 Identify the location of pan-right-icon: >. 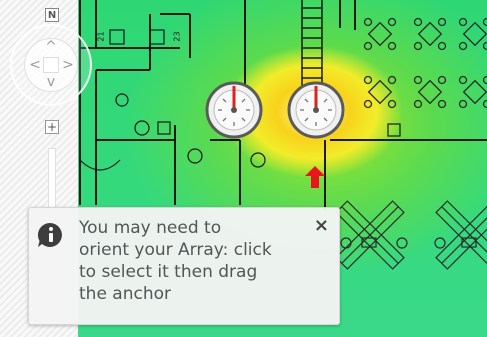
(68, 65).